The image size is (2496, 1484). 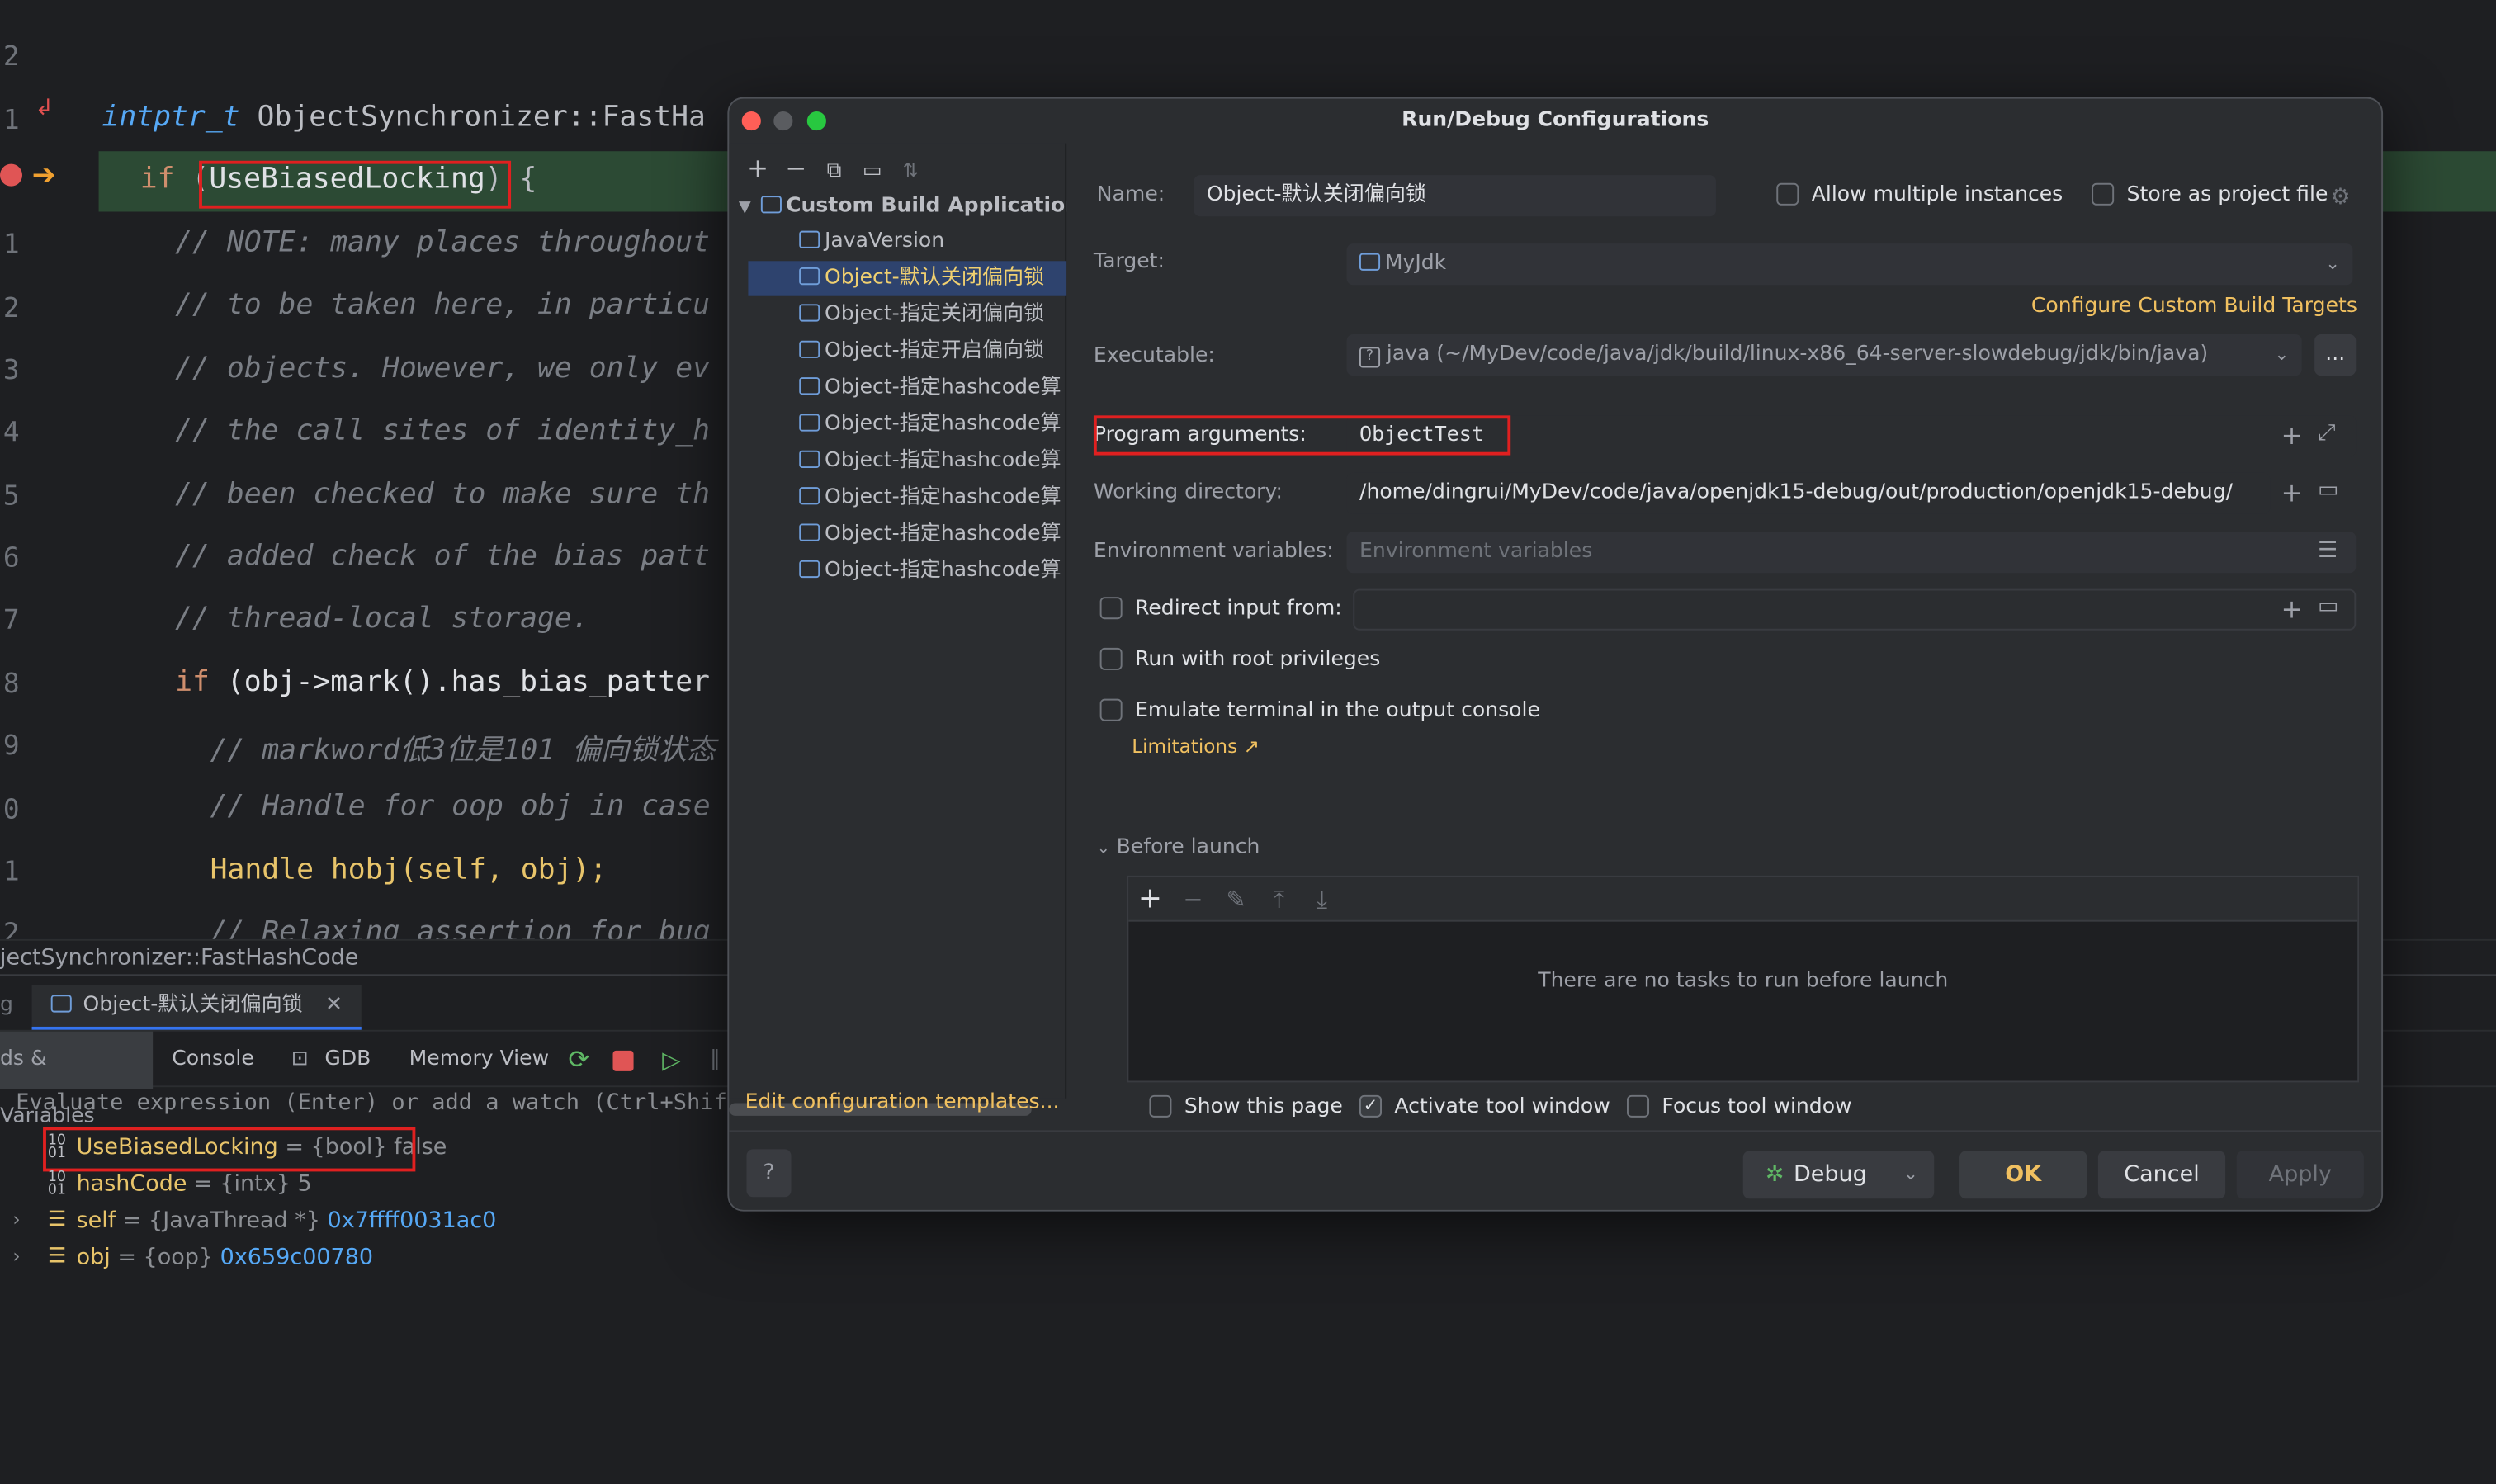 I want to click on code-keyword: if, so click(x=192, y=682).